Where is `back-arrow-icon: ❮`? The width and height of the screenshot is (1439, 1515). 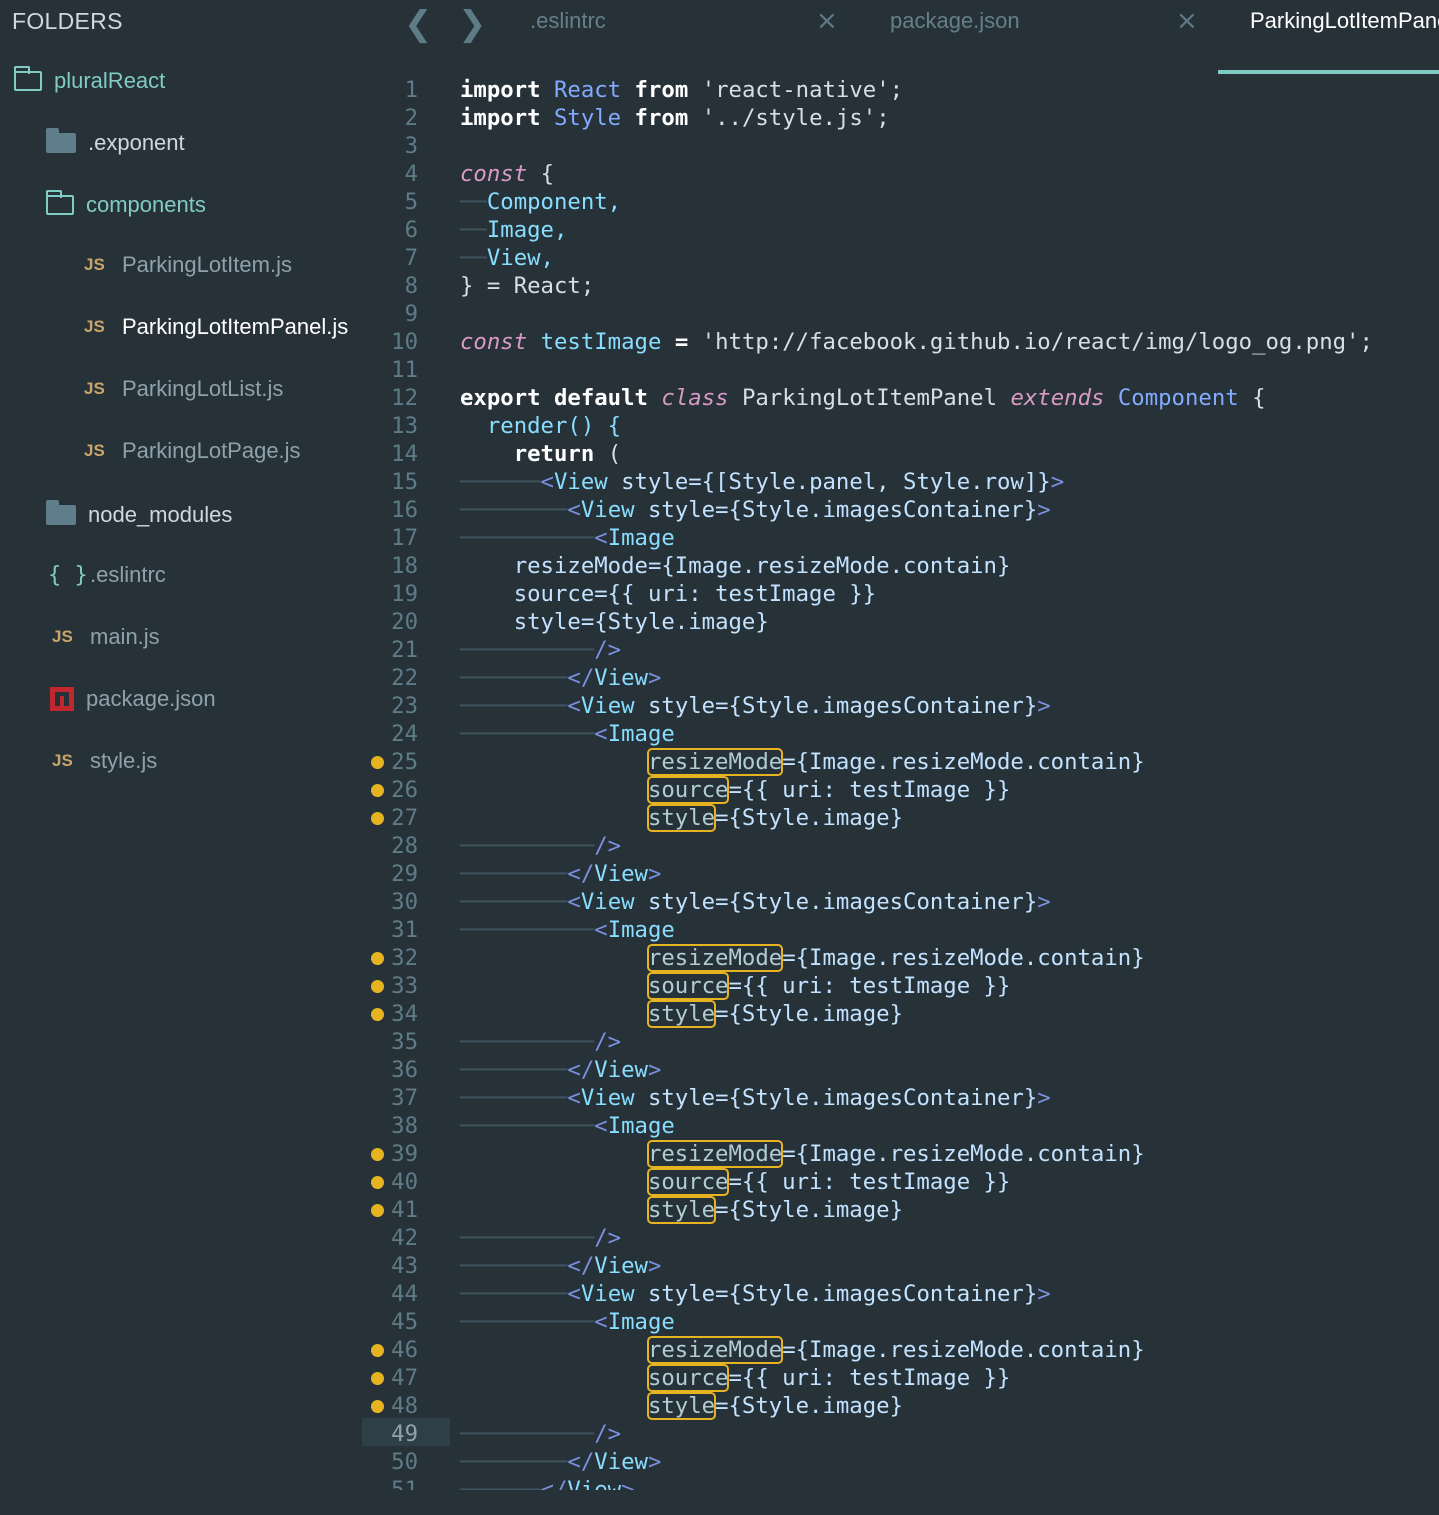 back-arrow-icon: ❮ is located at coordinates (418, 24).